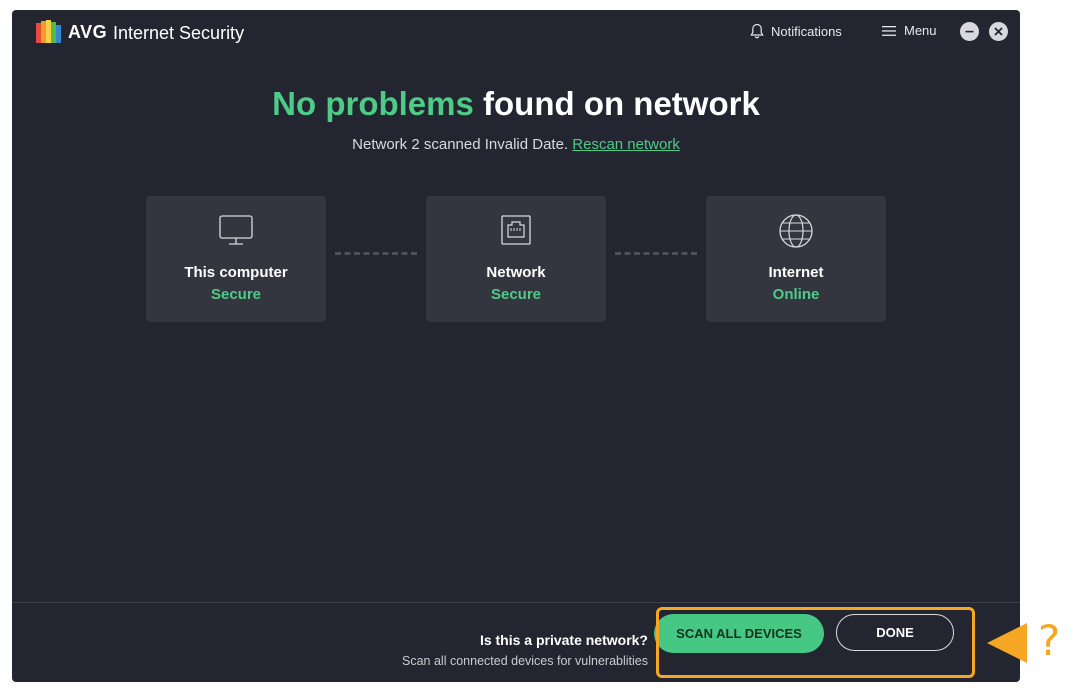  What do you see at coordinates (516, 32) in the screenshot?
I see `title-bar: AVG Internet Security Notifications Menu` at bounding box center [516, 32].